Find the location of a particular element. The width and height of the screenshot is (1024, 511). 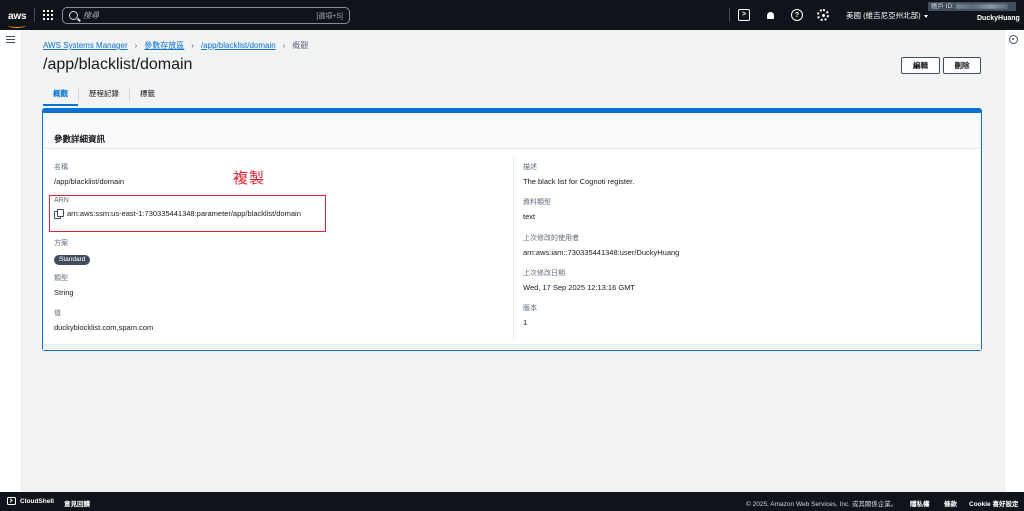

breadcrumb-link-parameter-store: 參數存放區 is located at coordinates (164, 45).